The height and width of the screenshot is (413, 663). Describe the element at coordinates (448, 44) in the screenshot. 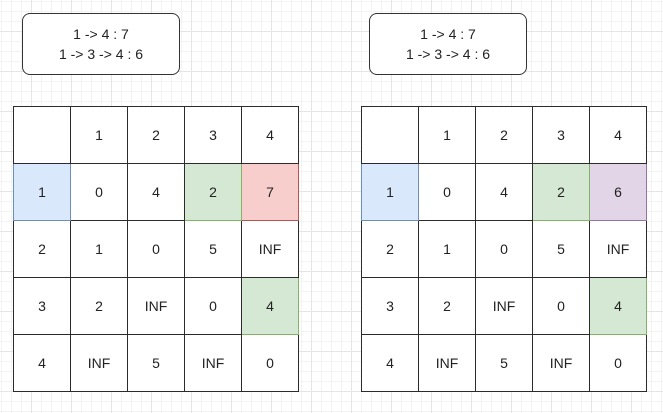

I see `path-note-after: 1 -> 4 : 7 1 -> 3 -> 4 : 6` at that location.